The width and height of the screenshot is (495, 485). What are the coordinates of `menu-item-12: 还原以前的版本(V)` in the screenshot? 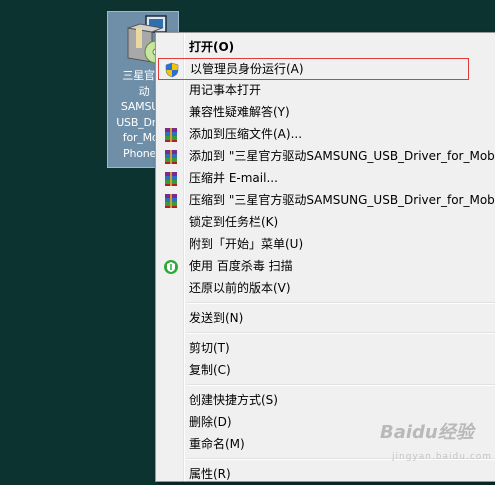 It's located at (326, 288).